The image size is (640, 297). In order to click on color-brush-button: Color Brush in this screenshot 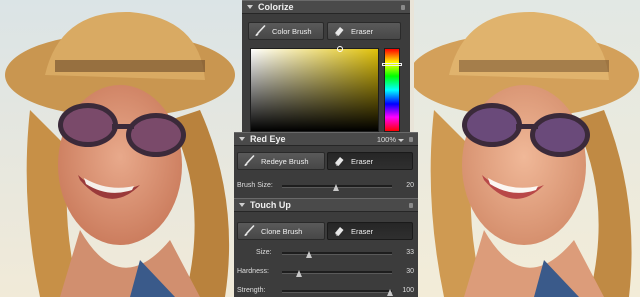, I will do `click(286, 31)`.